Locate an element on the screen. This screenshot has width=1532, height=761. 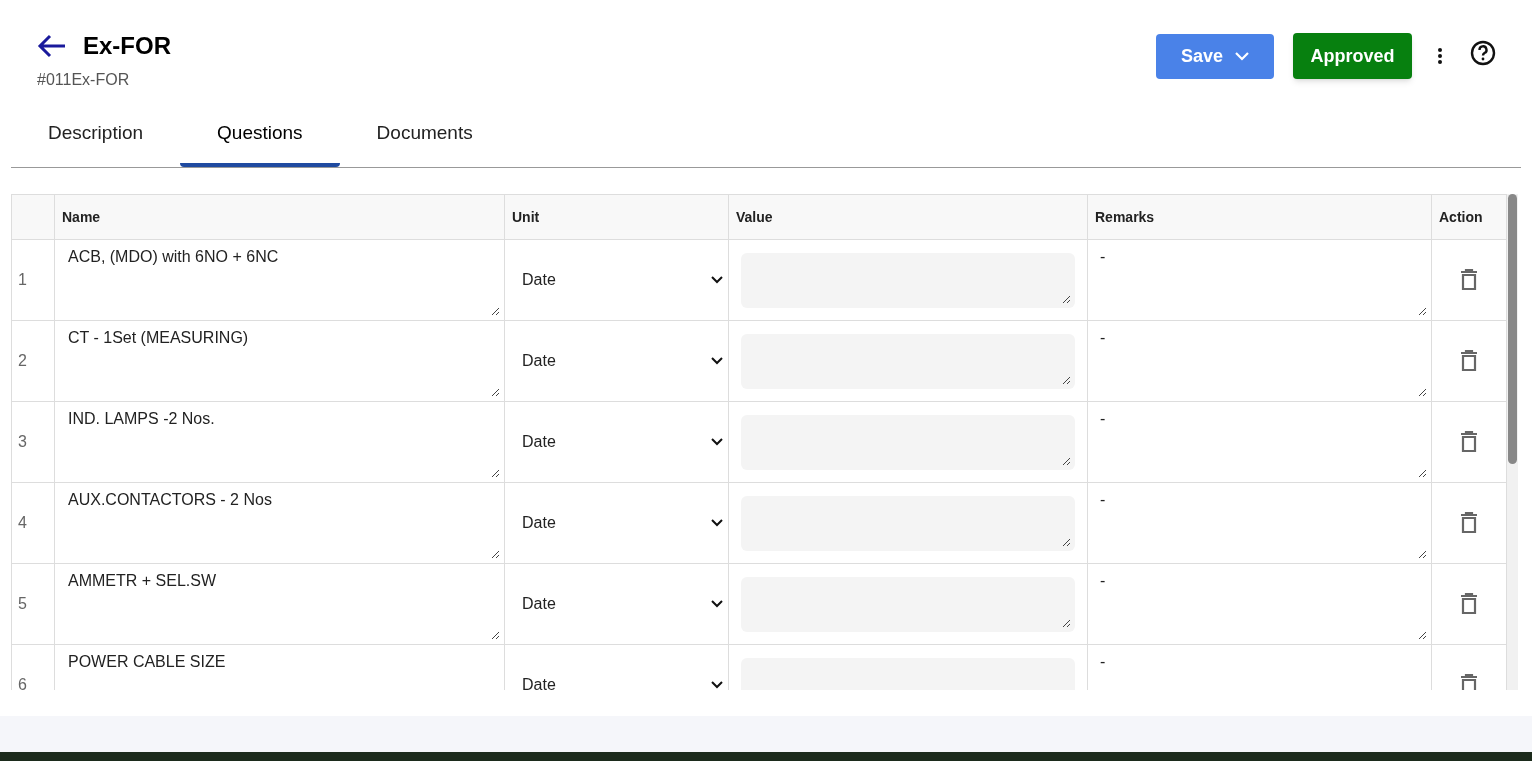
name-field: IND. LAMPS -2 Nos. is located at coordinates (280, 442).